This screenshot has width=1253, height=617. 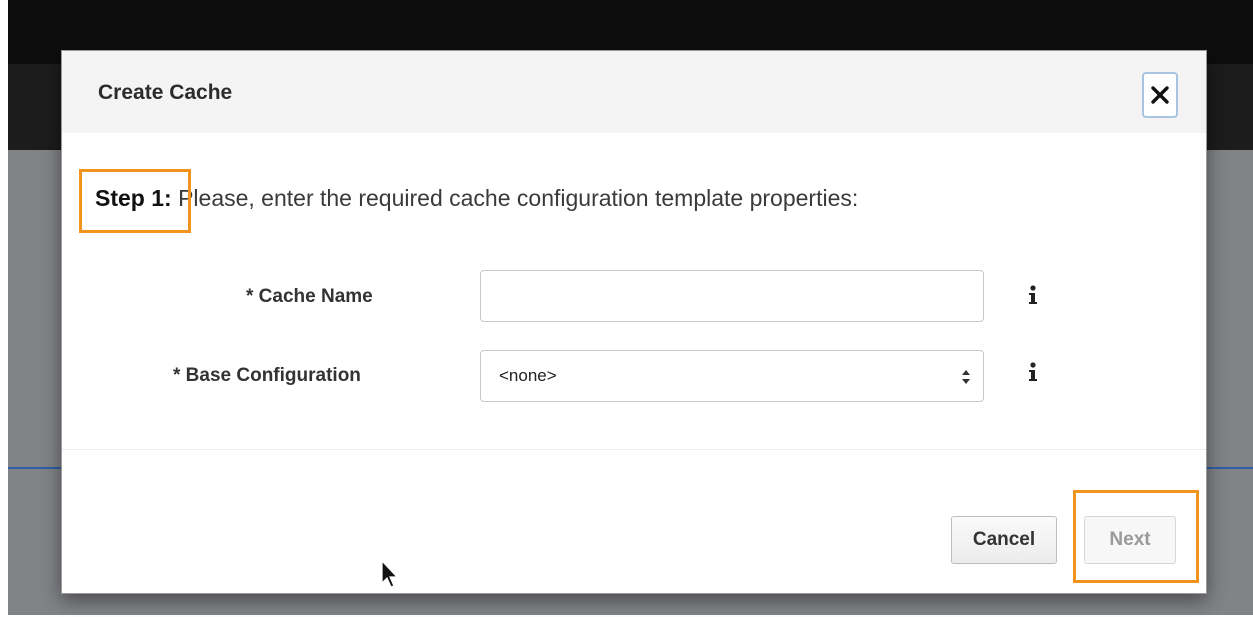 I want to click on close-button, so click(x=1160, y=95).